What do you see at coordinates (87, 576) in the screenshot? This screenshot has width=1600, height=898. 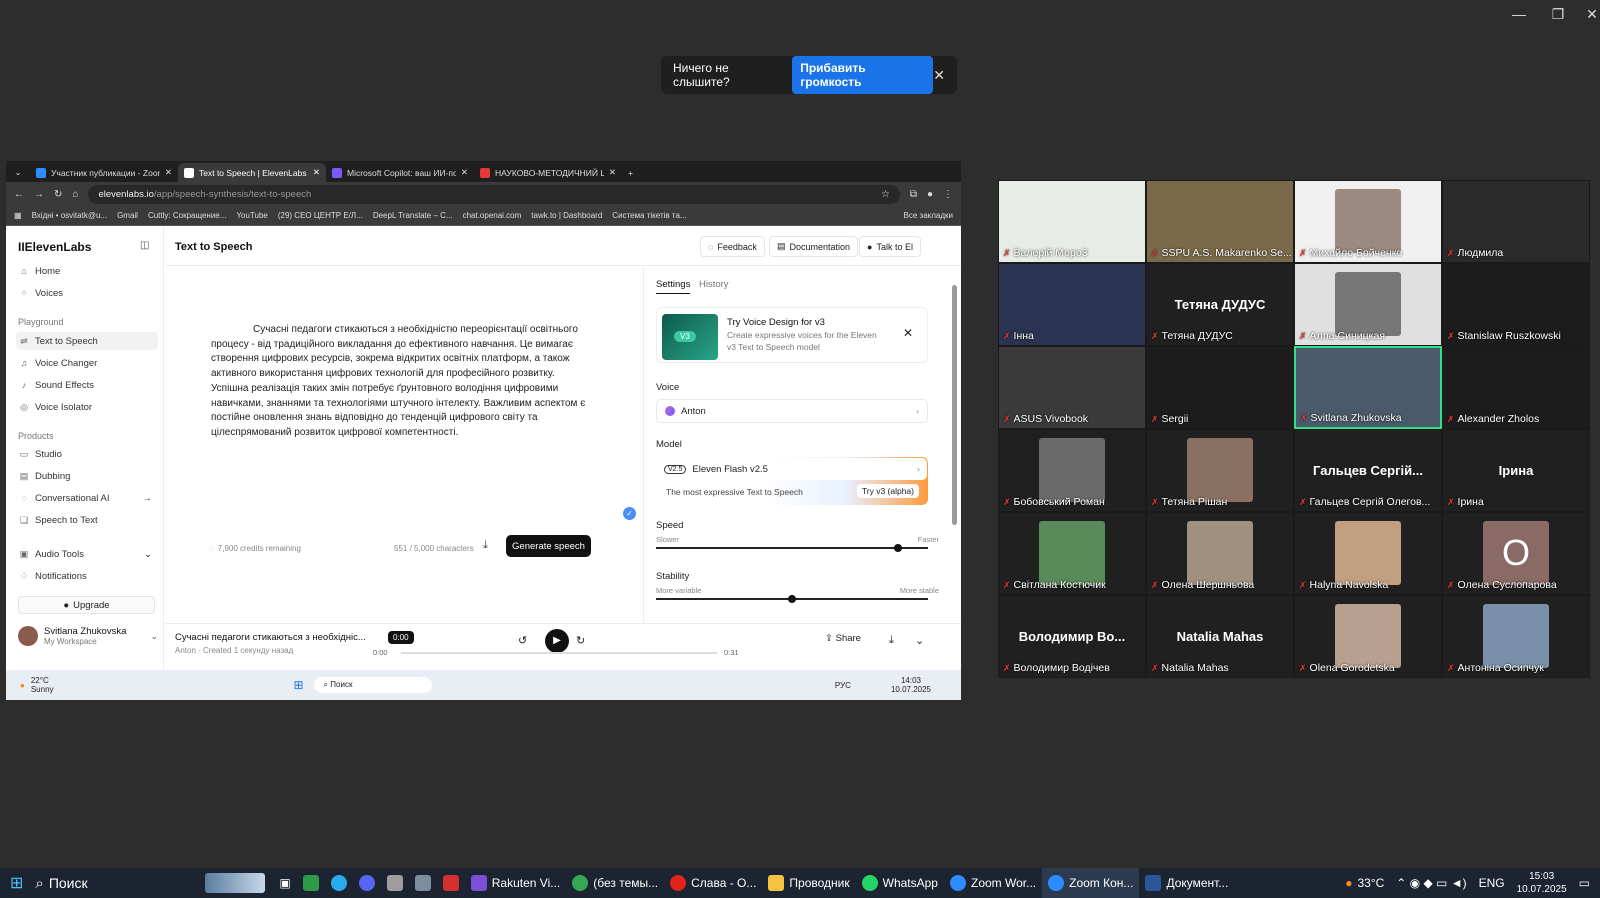 I see `sidebar-item-notifications: ♢ Notifications` at bounding box center [87, 576].